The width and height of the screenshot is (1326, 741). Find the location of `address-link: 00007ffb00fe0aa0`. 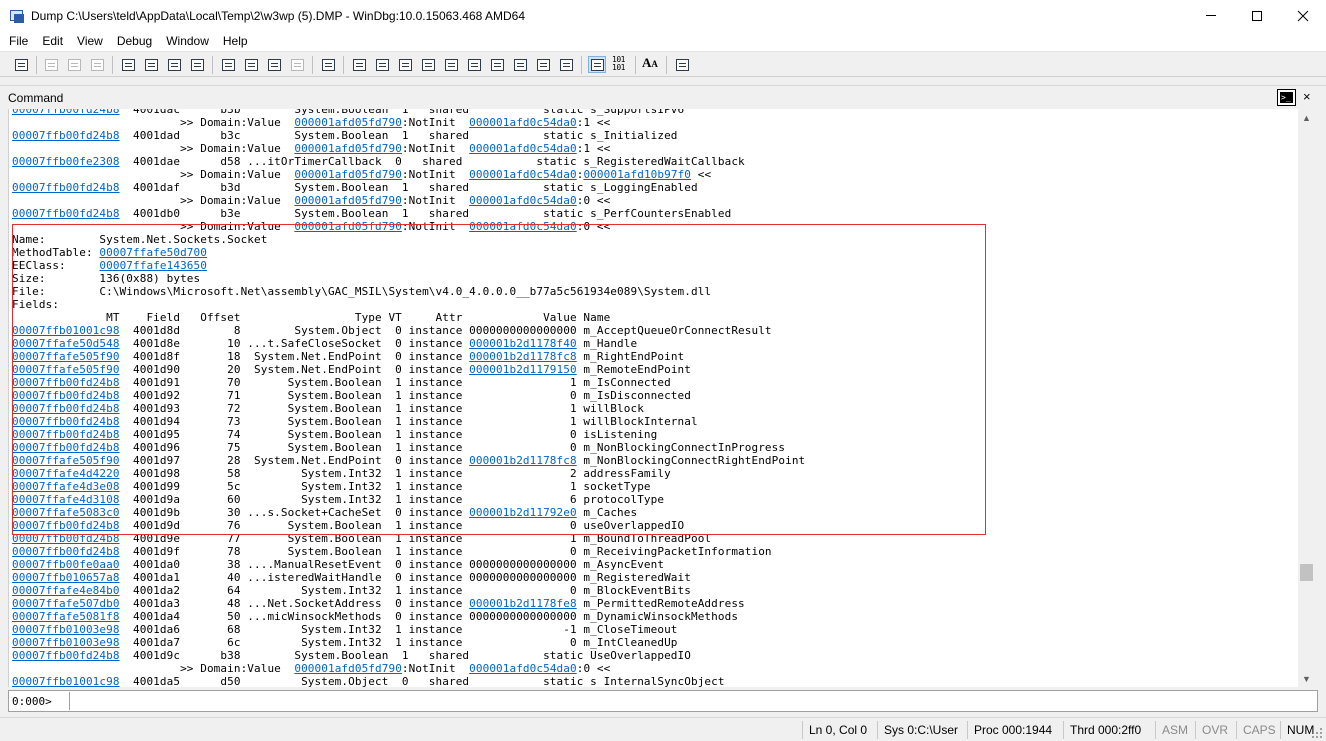

address-link: 00007ffb00fe0aa0 is located at coordinates (66, 564).